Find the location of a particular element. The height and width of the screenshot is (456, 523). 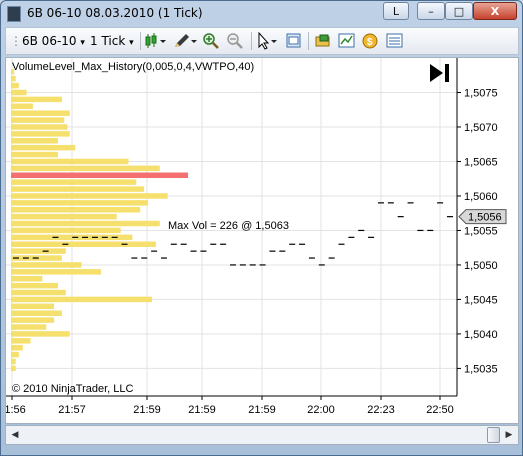

properties-icon is located at coordinates (322, 40).